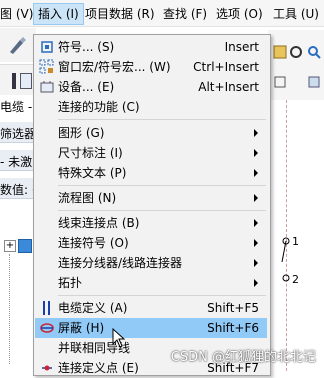  I want to click on menu-item-shortcut: Insert, so click(241, 47).